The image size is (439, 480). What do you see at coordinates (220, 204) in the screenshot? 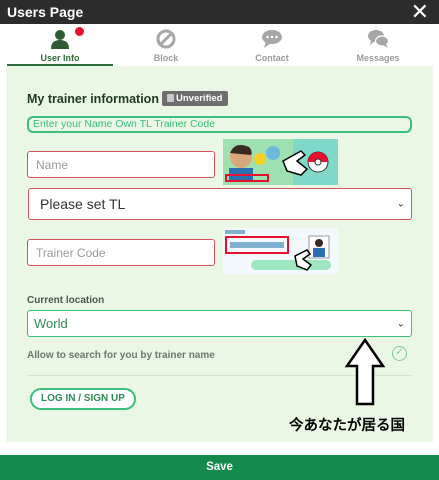
I see `tl-select: Please set TL ⌄` at bounding box center [220, 204].